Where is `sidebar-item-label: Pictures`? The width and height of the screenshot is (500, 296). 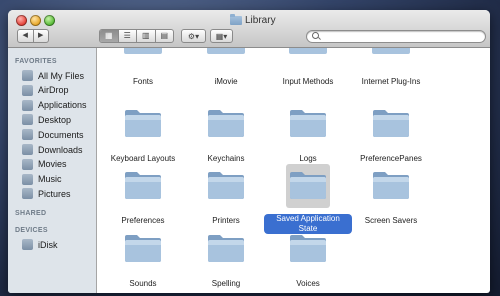 sidebar-item-label: Pictures is located at coordinates (54, 193).